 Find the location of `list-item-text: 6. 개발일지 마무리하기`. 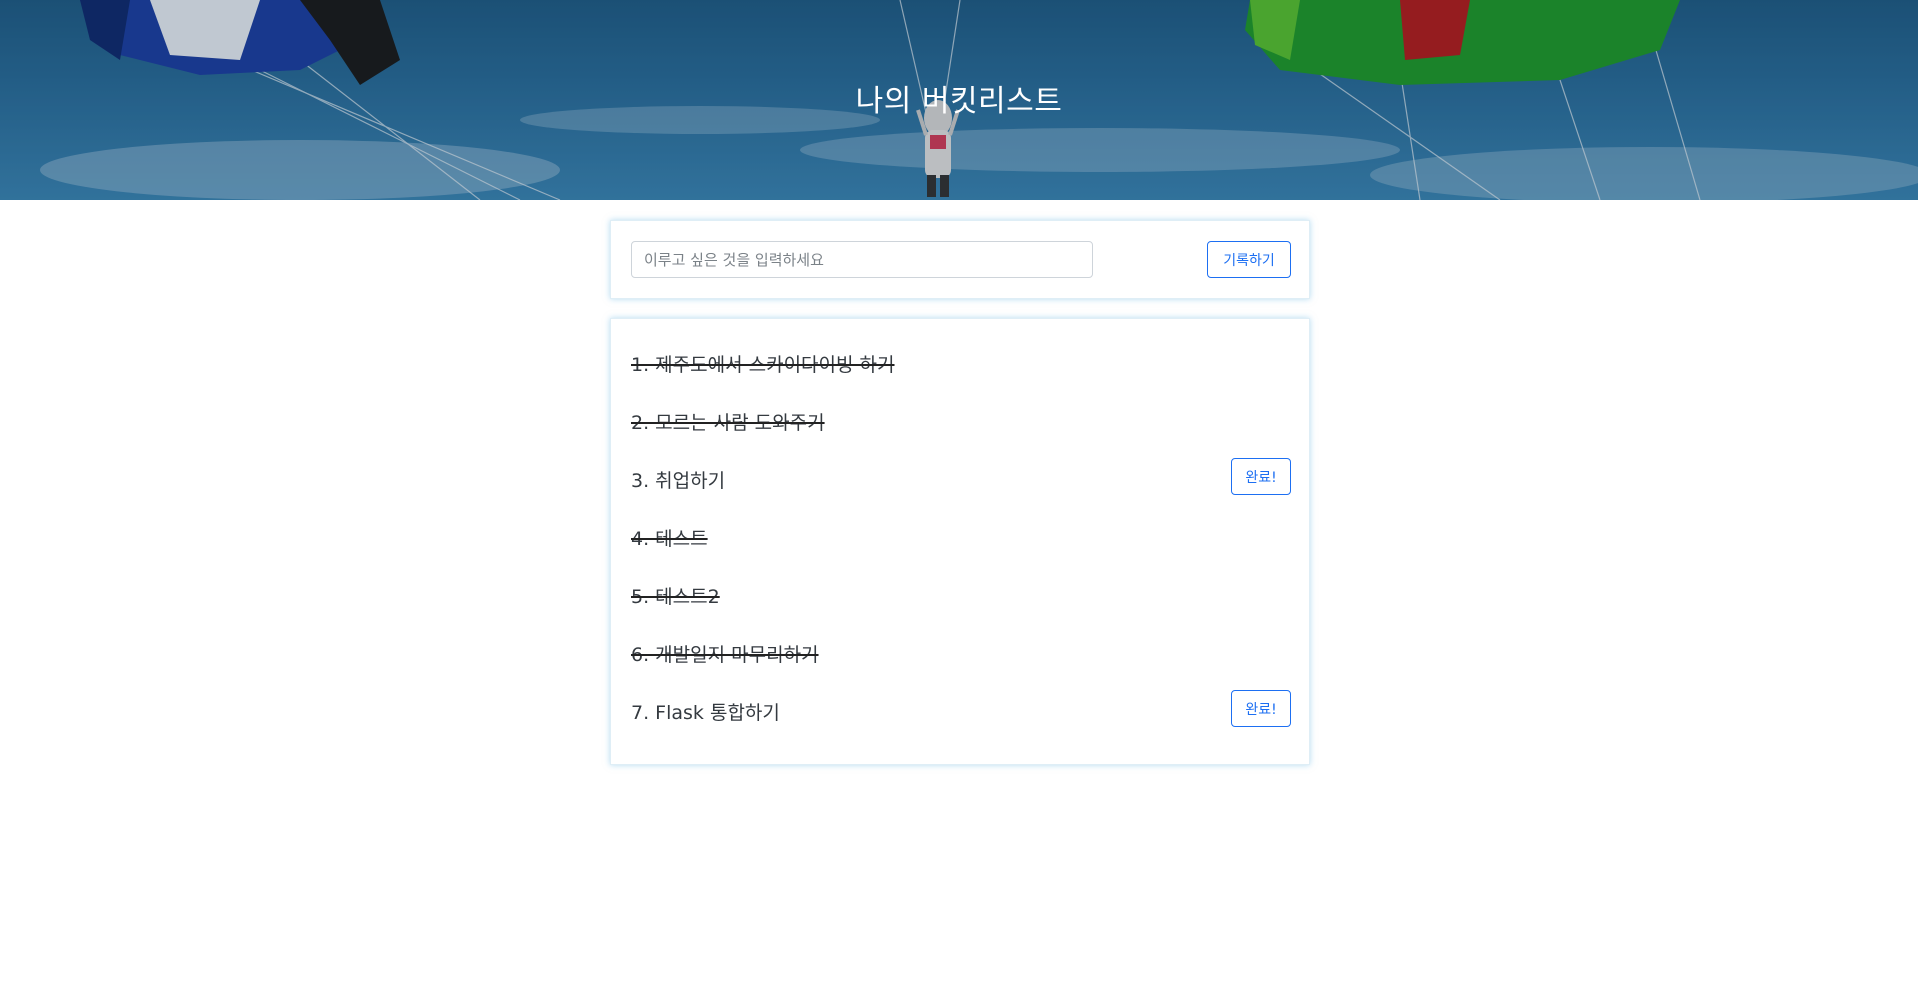

list-item-text: 6. 개발일지 마무리하기 is located at coordinates (725, 655).